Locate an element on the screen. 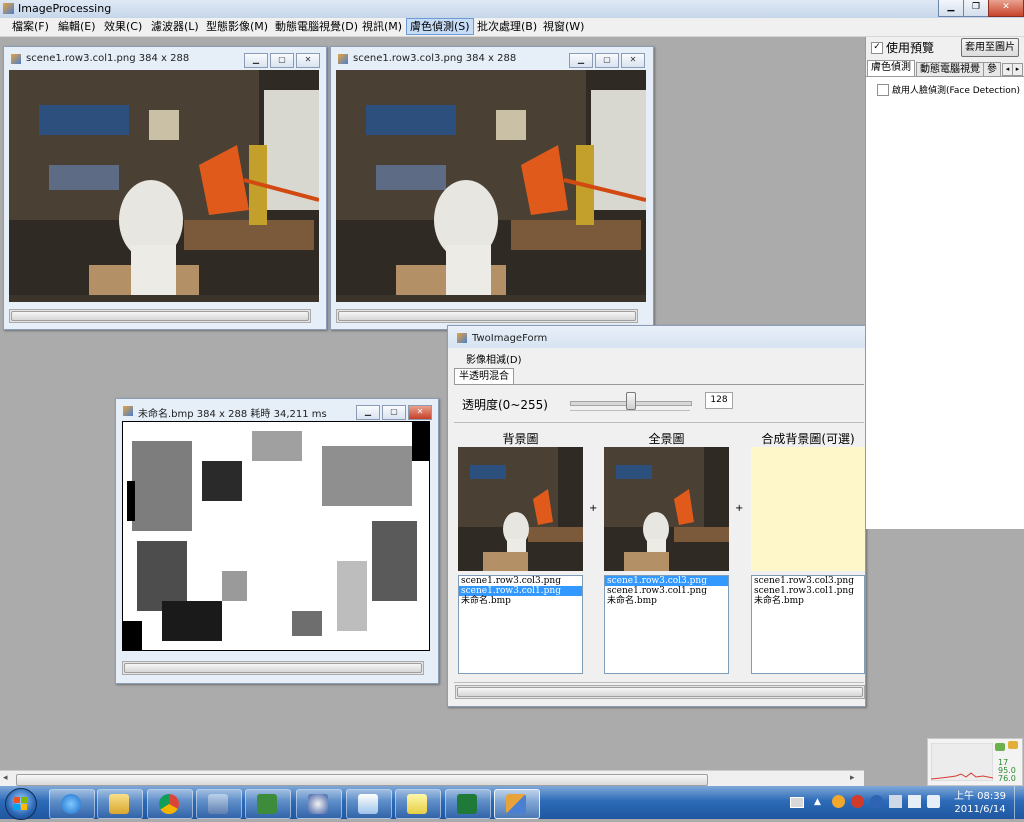 This screenshot has width=1024, height=822. foreground-thumbnail is located at coordinates (666, 509).